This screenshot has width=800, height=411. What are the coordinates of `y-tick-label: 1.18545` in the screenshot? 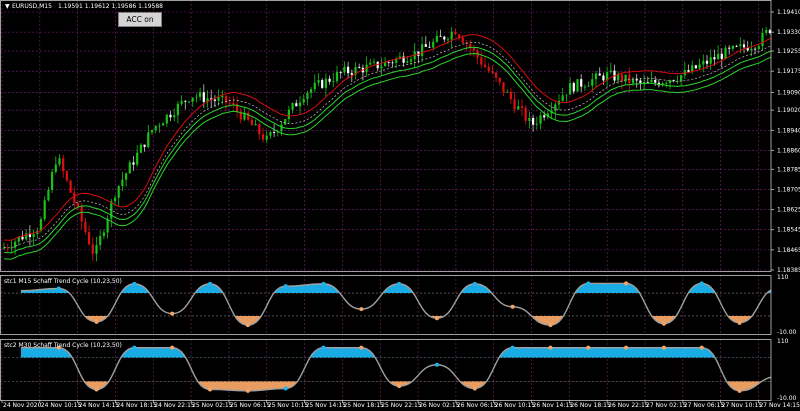 It's located at (788, 230).